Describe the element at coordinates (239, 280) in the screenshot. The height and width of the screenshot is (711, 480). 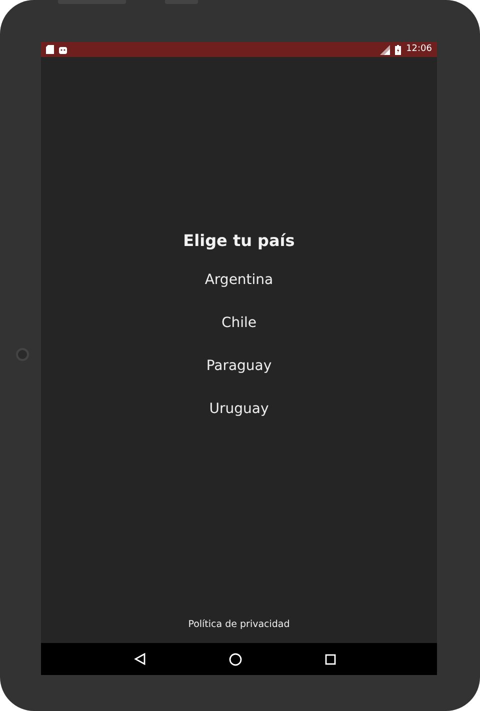
I see `country-option: Argentina` at that location.